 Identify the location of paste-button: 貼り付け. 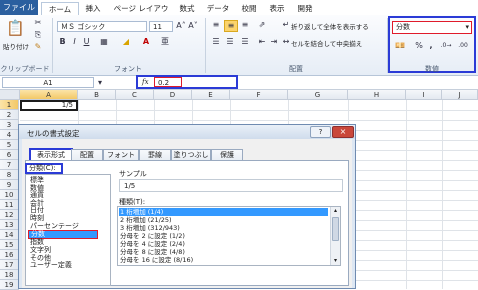
(16, 46).